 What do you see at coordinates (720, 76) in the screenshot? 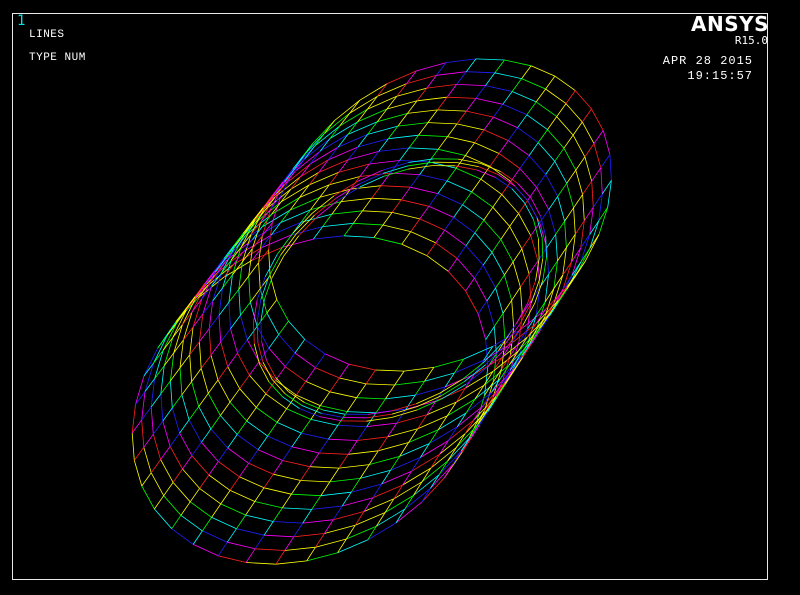
I see `time-label: 19:15:57` at bounding box center [720, 76].